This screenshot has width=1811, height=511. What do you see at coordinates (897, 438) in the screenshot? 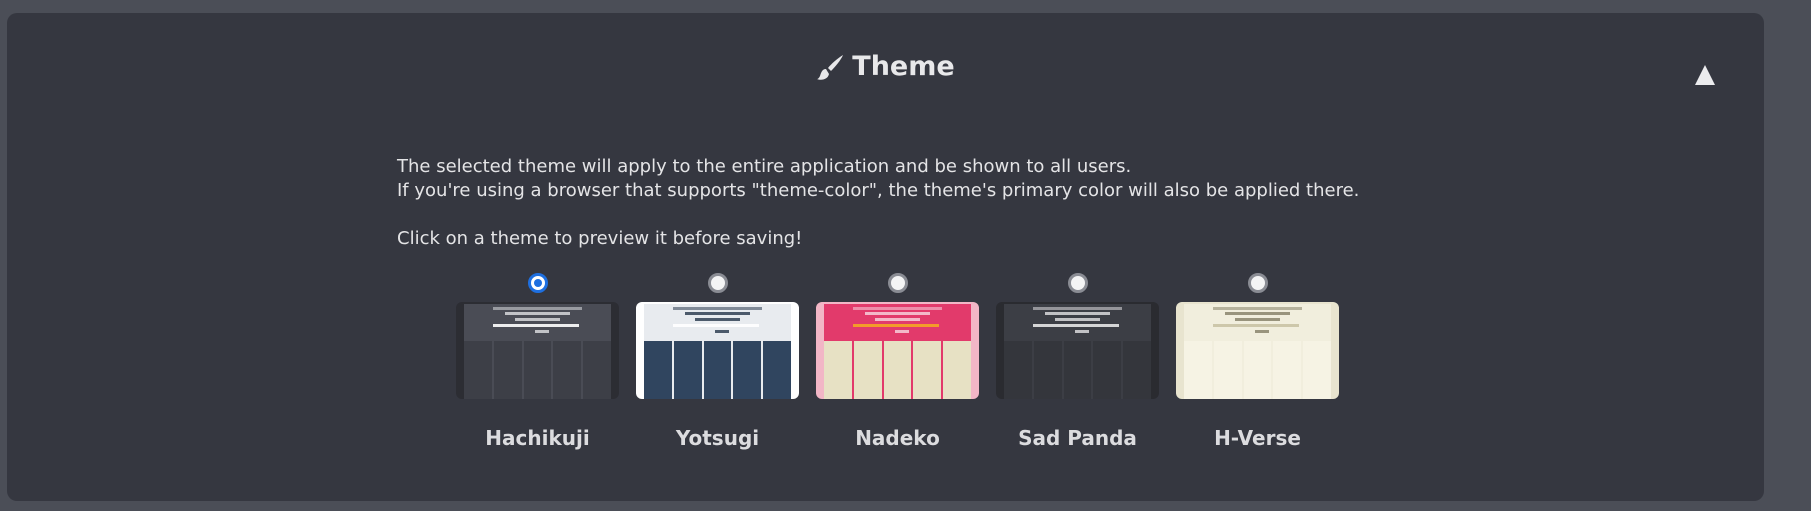
I see `theme-label: Nadeko` at bounding box center [897, 438].